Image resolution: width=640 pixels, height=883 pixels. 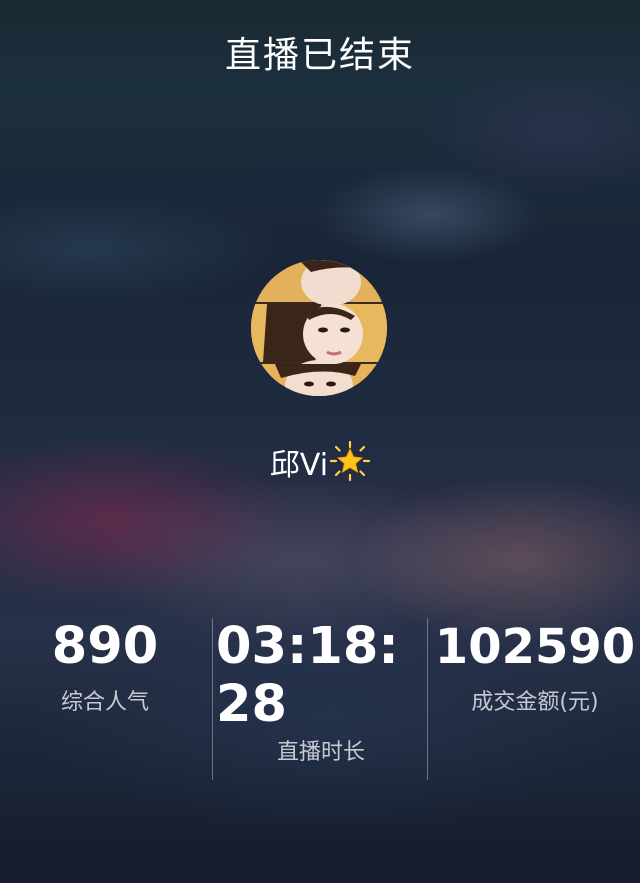 I want to click on avatar-photo, so click(x=319, y=328).